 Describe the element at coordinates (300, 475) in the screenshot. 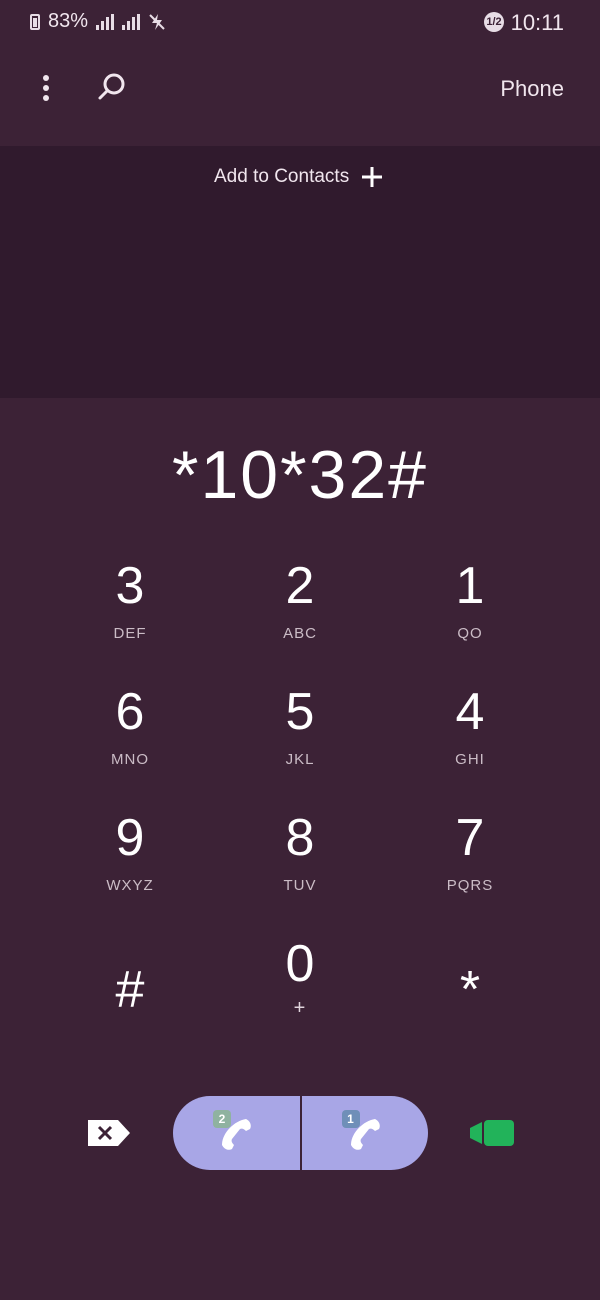

I see `dialed-number: *10*32#` at that location.